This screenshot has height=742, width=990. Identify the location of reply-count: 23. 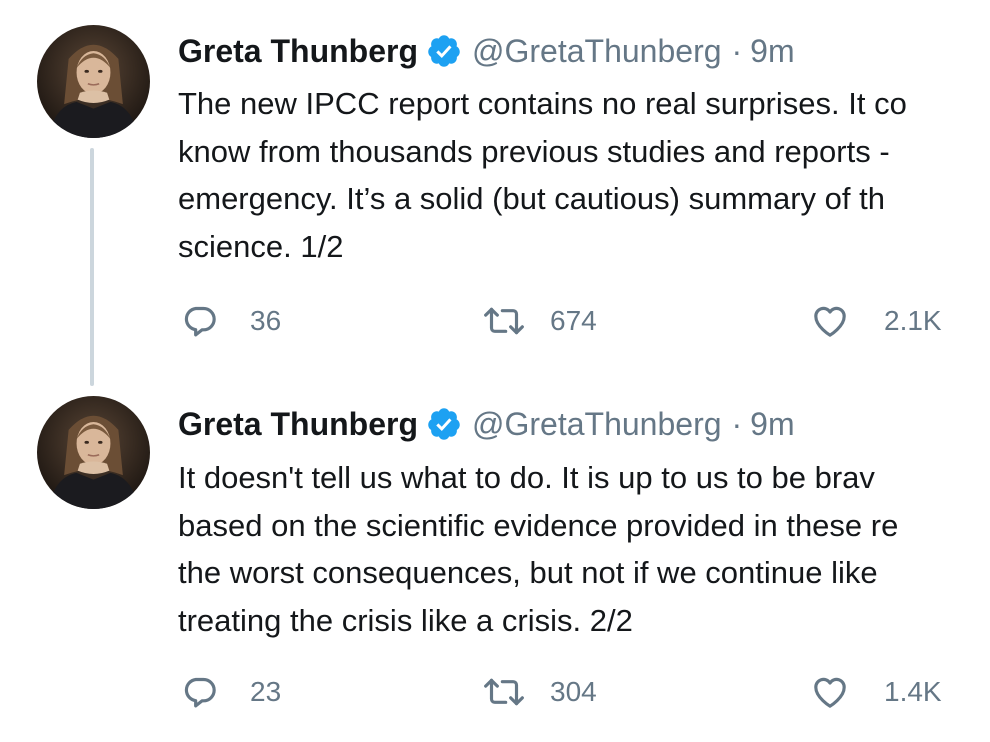
(266, 691).